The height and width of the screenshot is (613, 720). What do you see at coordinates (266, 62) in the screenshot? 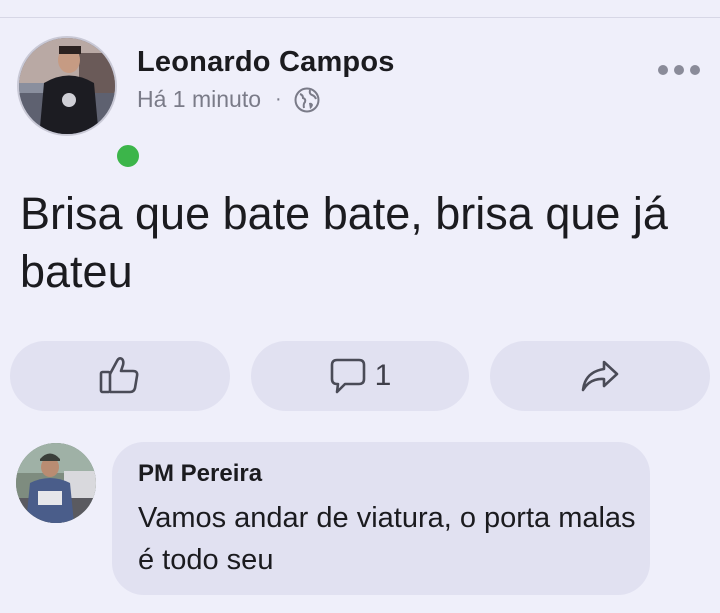
I see `author-name: Leonardo Campos` at bounding box center [266, 62].